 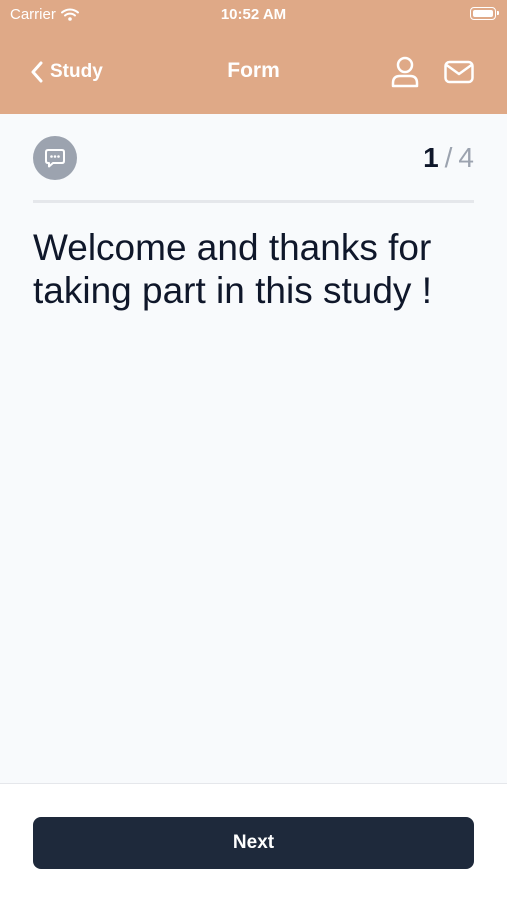 I want to click on step-current: 1, so click(x=431, y=157).